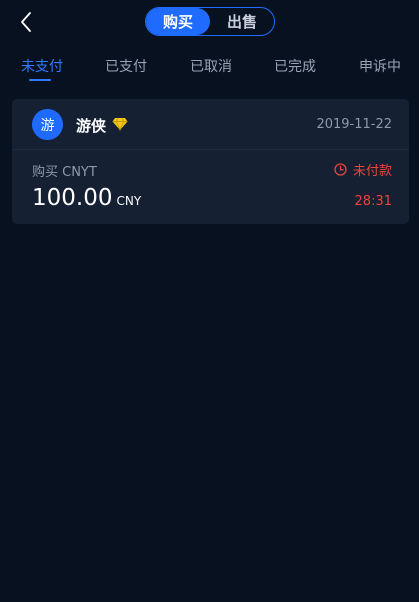  I want to click on order-status-tabs: 未支付 已支付 已取消 已完成 申诉中, so click(209, 67).